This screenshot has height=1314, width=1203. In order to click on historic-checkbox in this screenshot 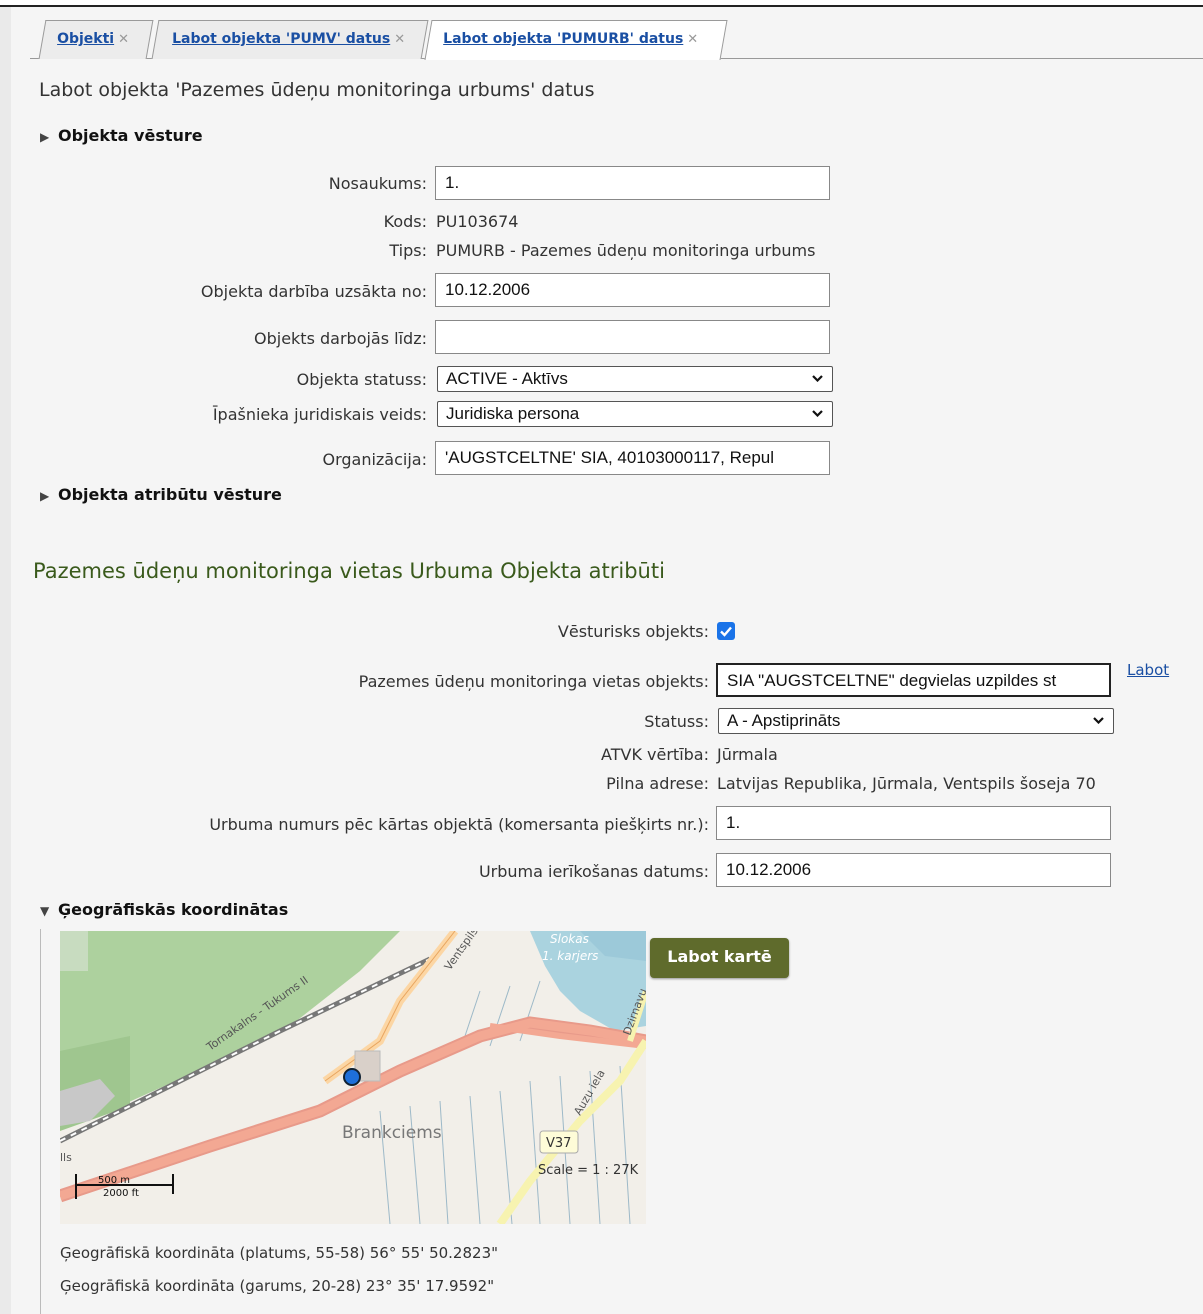, I will do `click(726, 631)`.